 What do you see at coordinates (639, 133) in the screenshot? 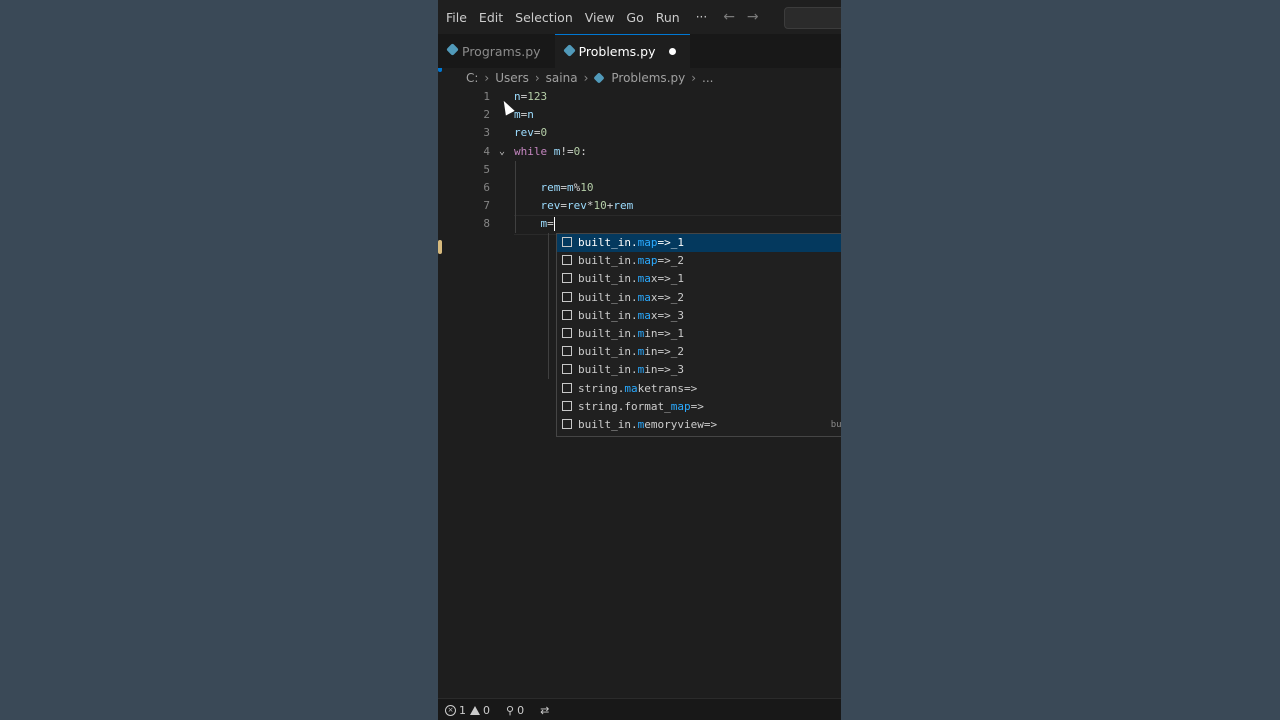
I see `code-line: 3 rev=0` at bounding box center [639, 133].